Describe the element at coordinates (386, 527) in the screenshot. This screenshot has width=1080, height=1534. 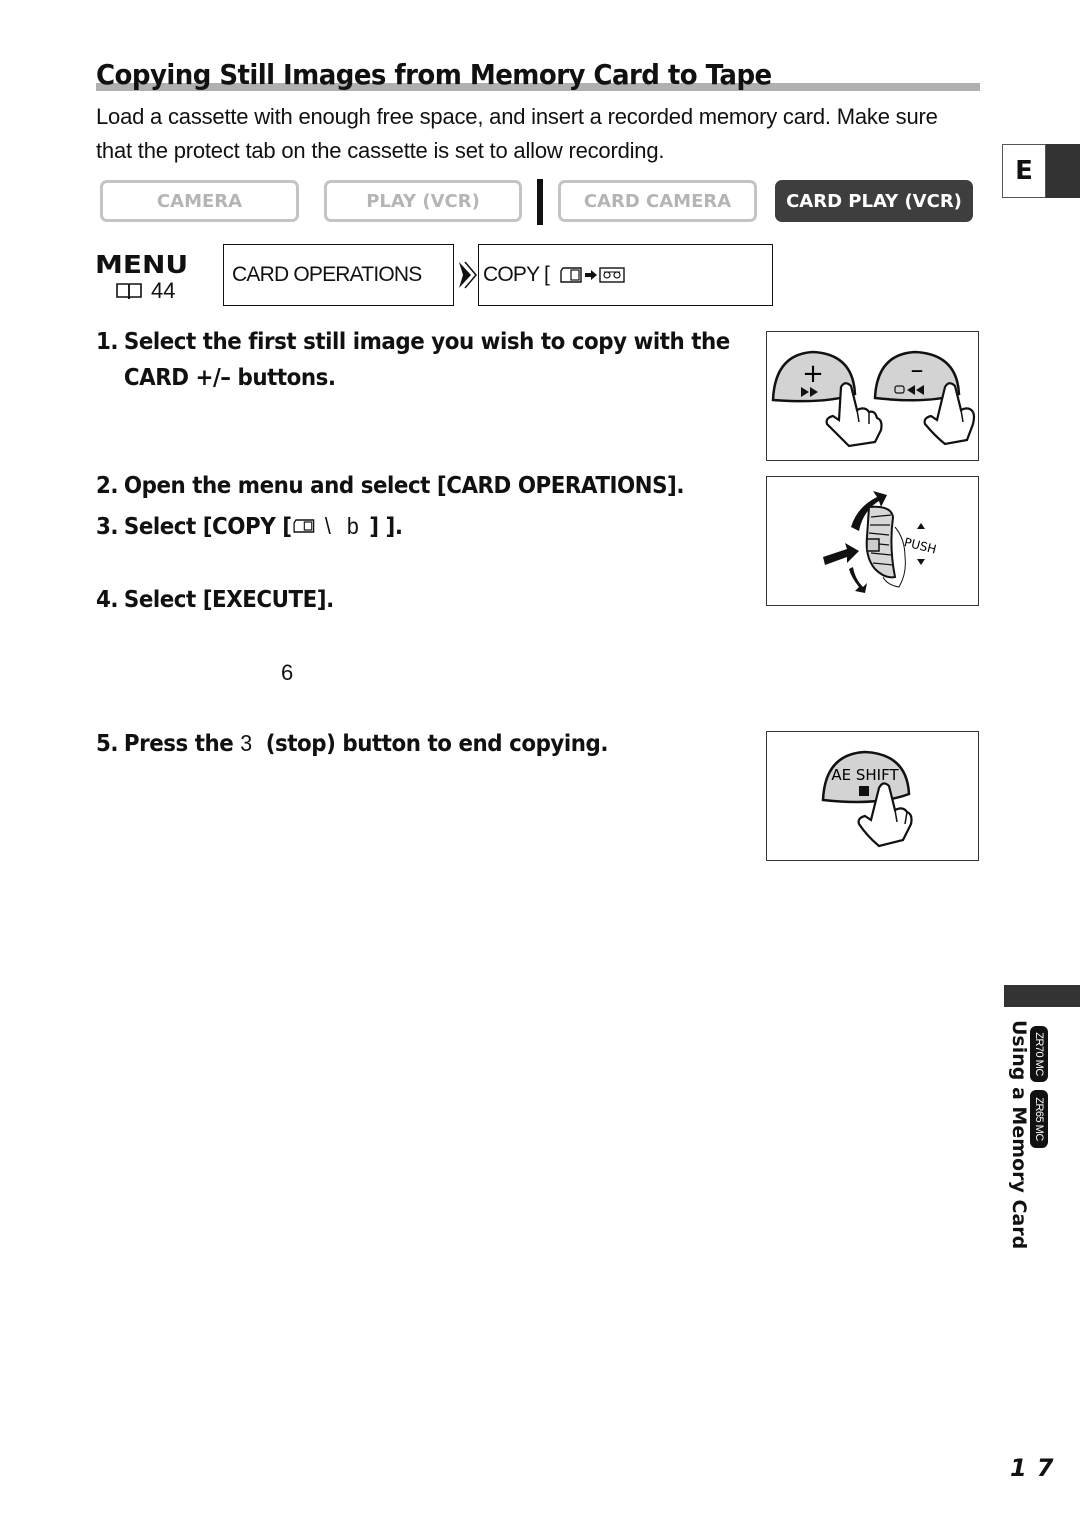
I see `step-text: ] ].` at that location.